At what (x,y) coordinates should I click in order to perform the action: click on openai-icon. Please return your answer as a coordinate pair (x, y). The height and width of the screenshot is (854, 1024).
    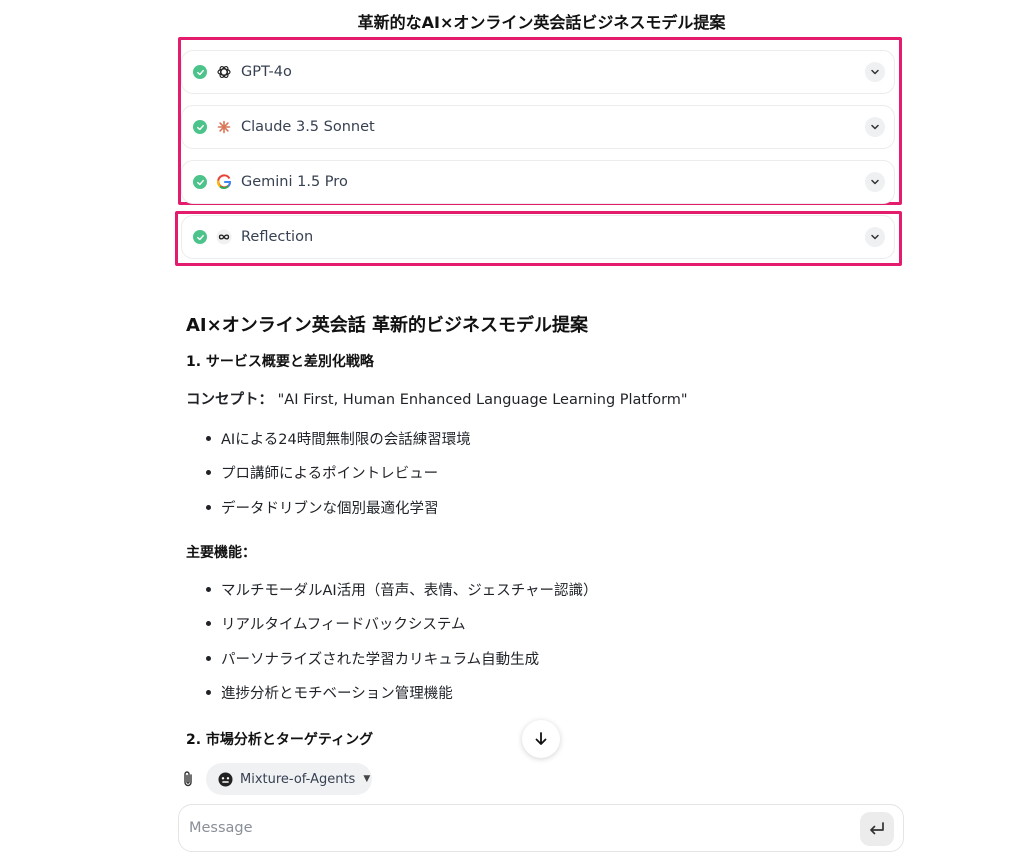
    Looking at the image, I should click on (224, 72).